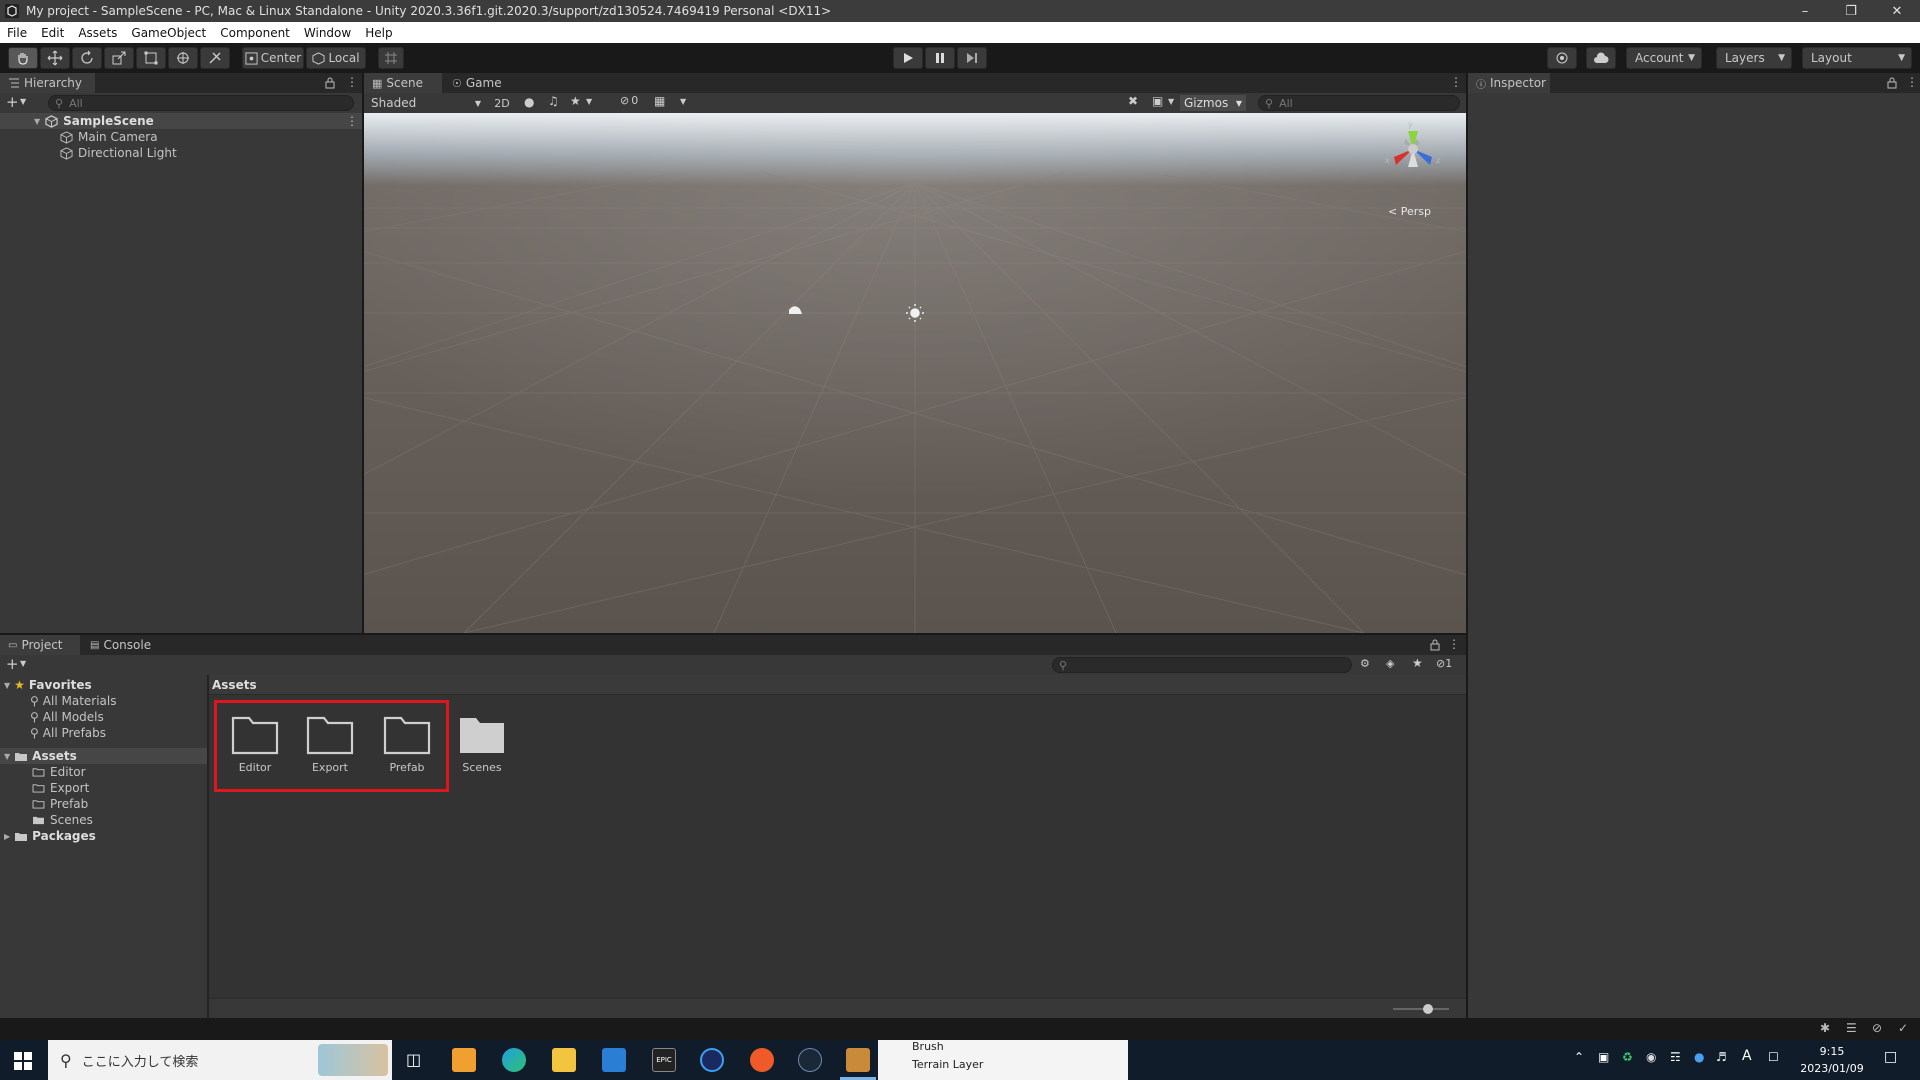  What do you see at coordinates (629, 100) in the screenshot?
I see `scene-visibility-toggle: ⊘ 0` at bounding box center [629, 100].